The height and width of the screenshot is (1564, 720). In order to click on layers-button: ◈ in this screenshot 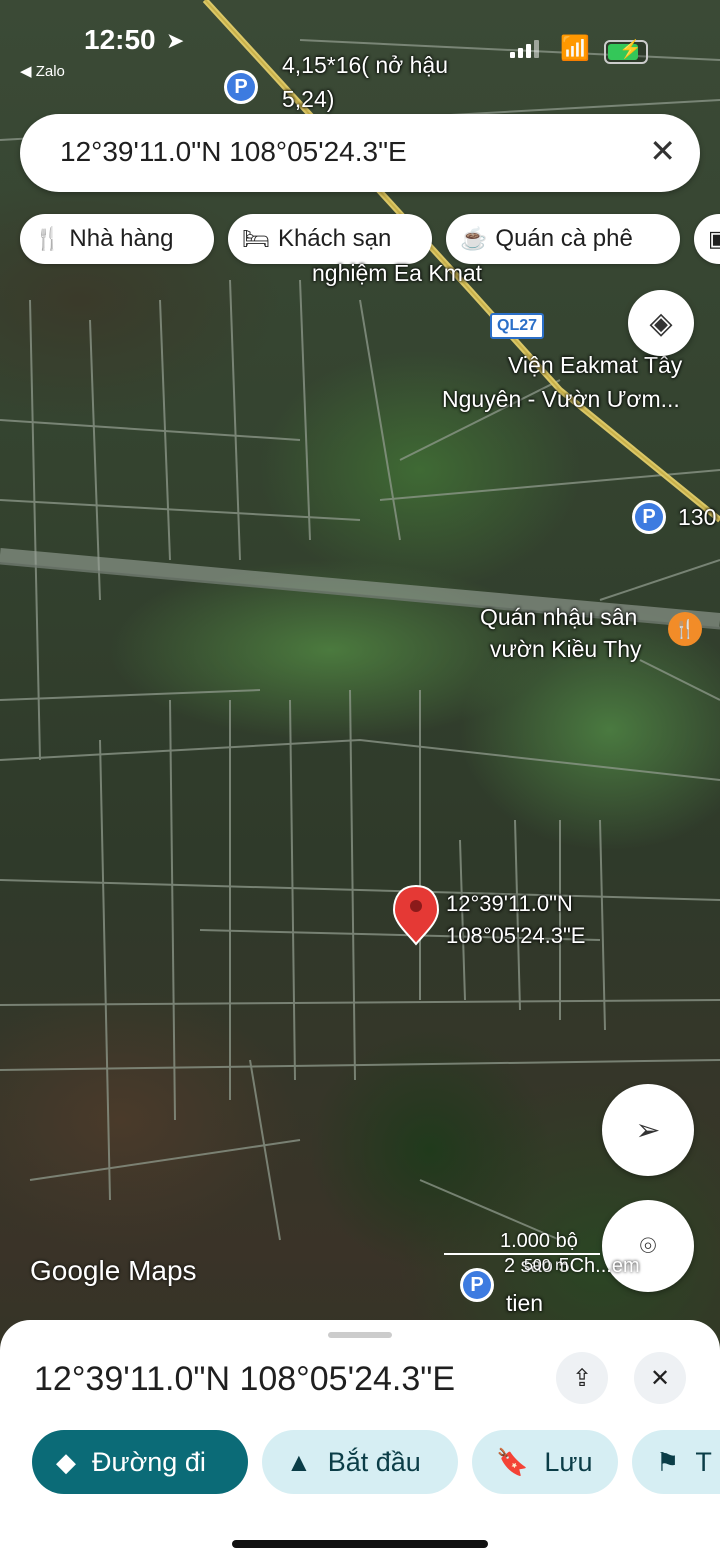, I will do `click(661, 323)`.